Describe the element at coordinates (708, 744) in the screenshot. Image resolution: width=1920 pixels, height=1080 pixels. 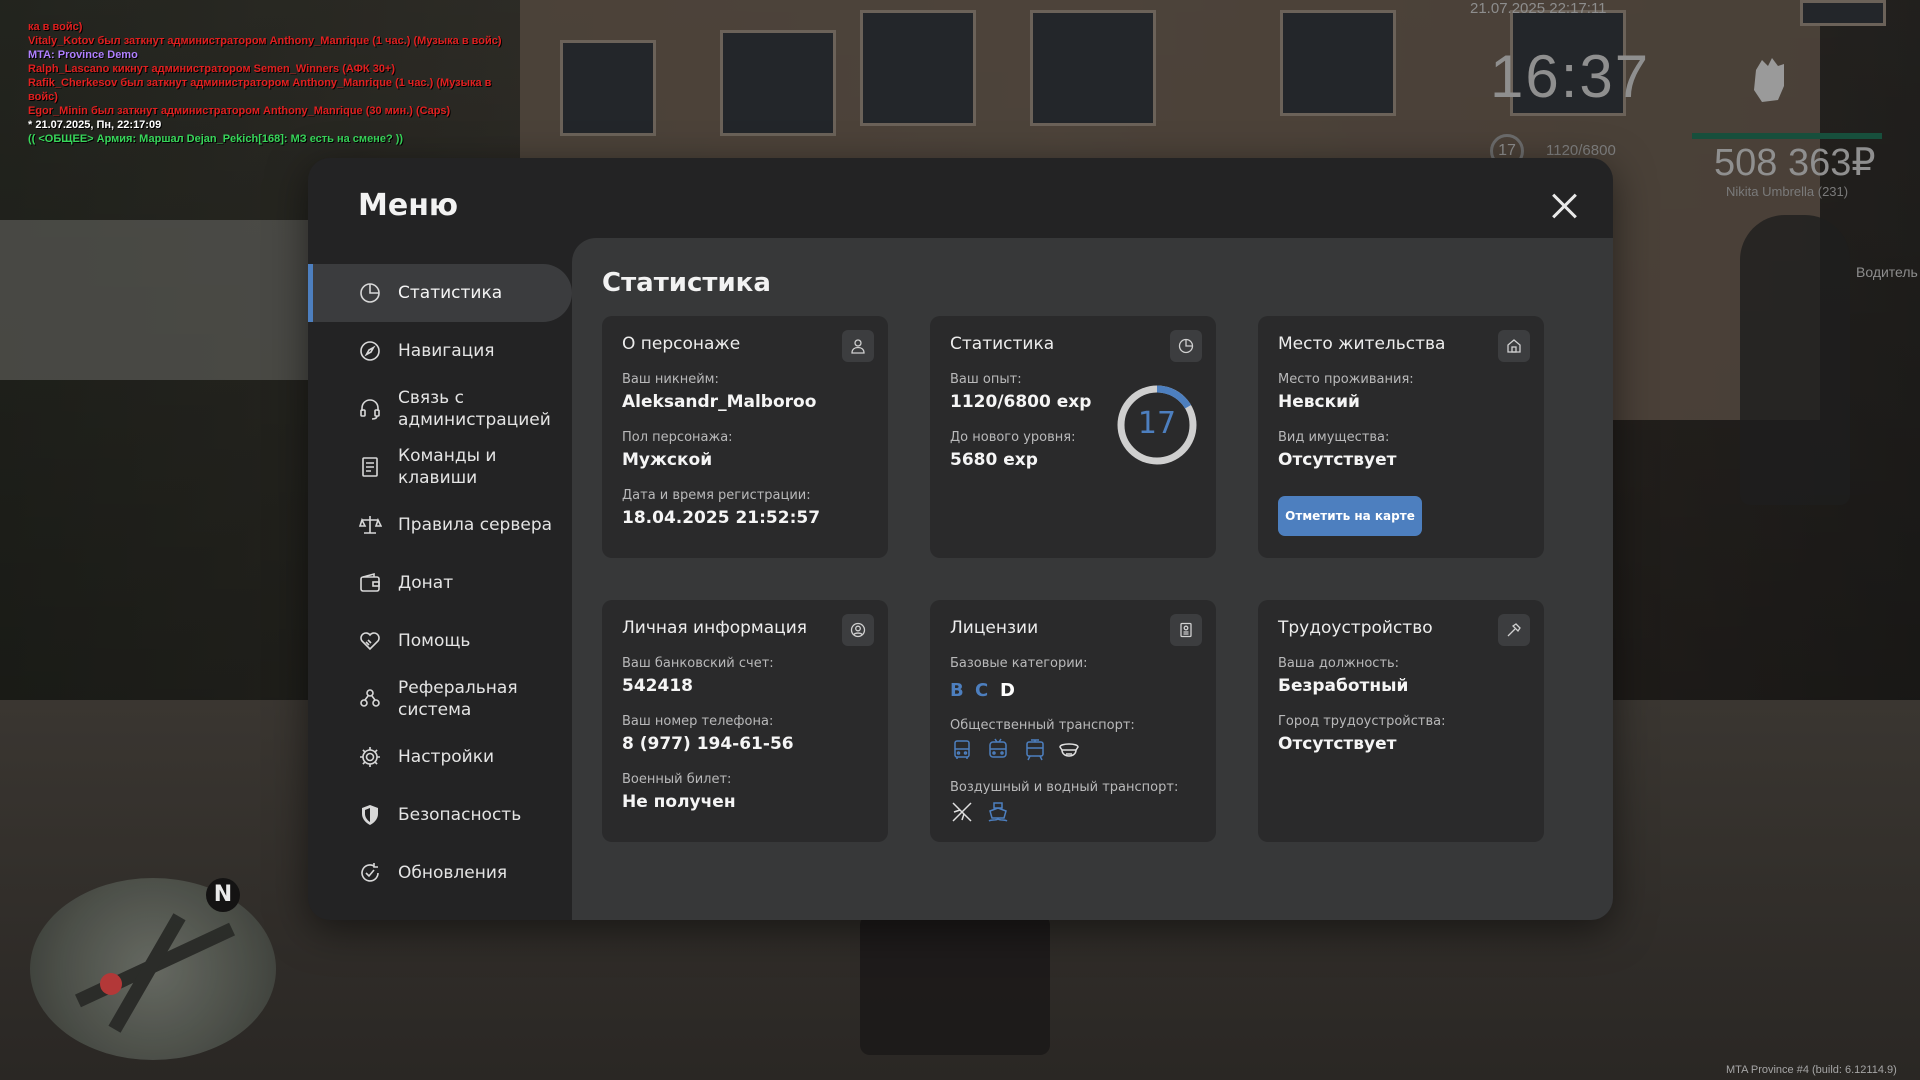
I see `phone-value: 8 (977) 194-61-56` at that location.